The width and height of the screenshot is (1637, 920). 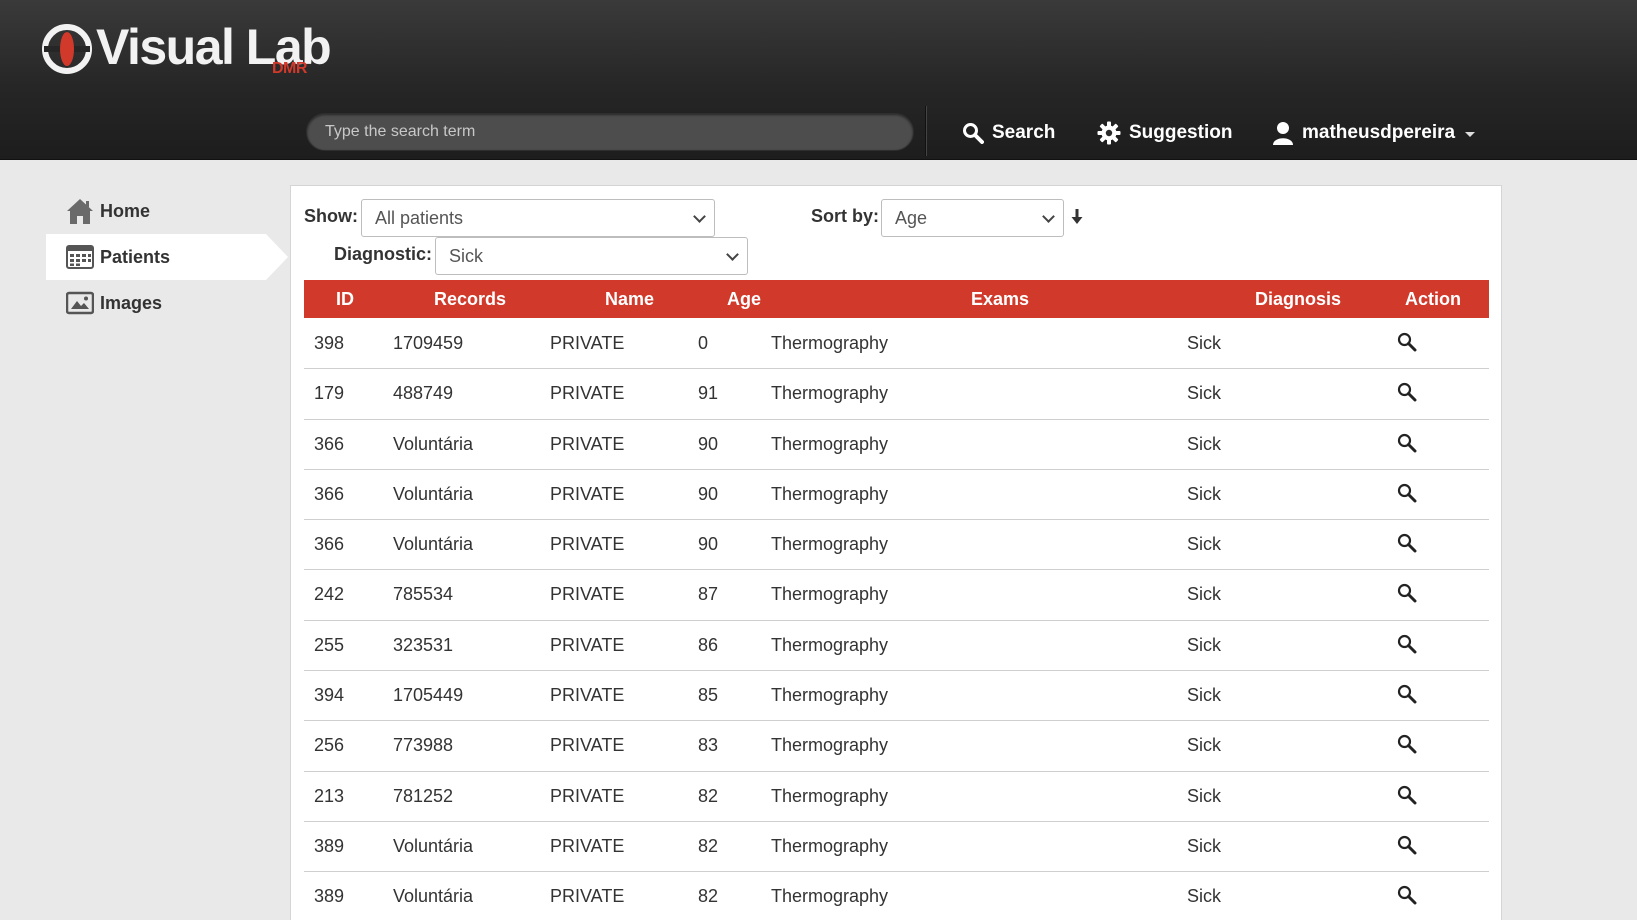 I want to click on column-header-records: Records, so click(x=470, y=299).